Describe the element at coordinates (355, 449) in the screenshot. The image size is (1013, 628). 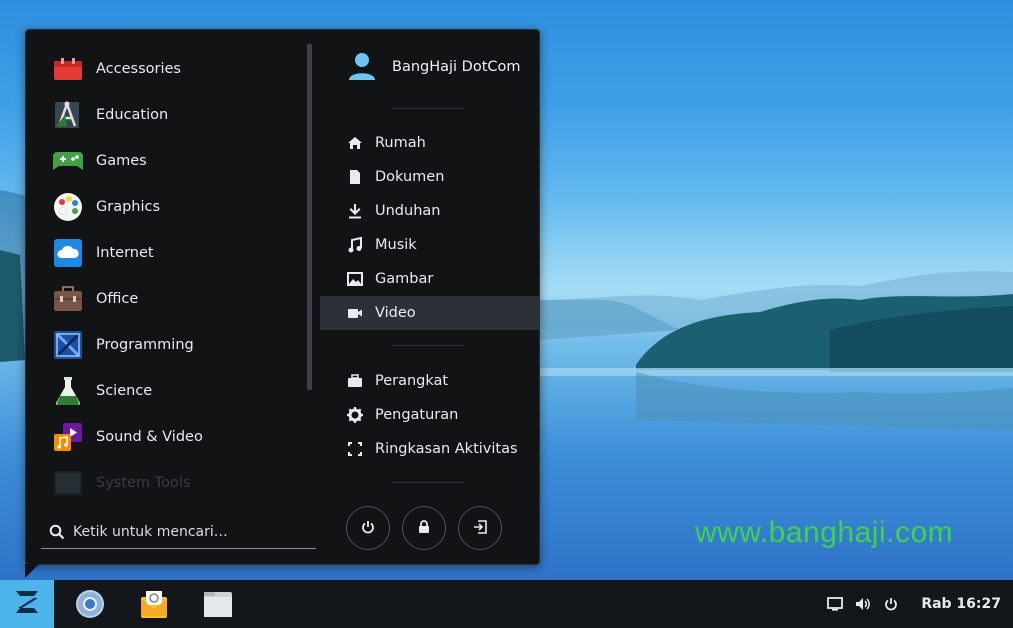
I see `activities-icon` at that location.